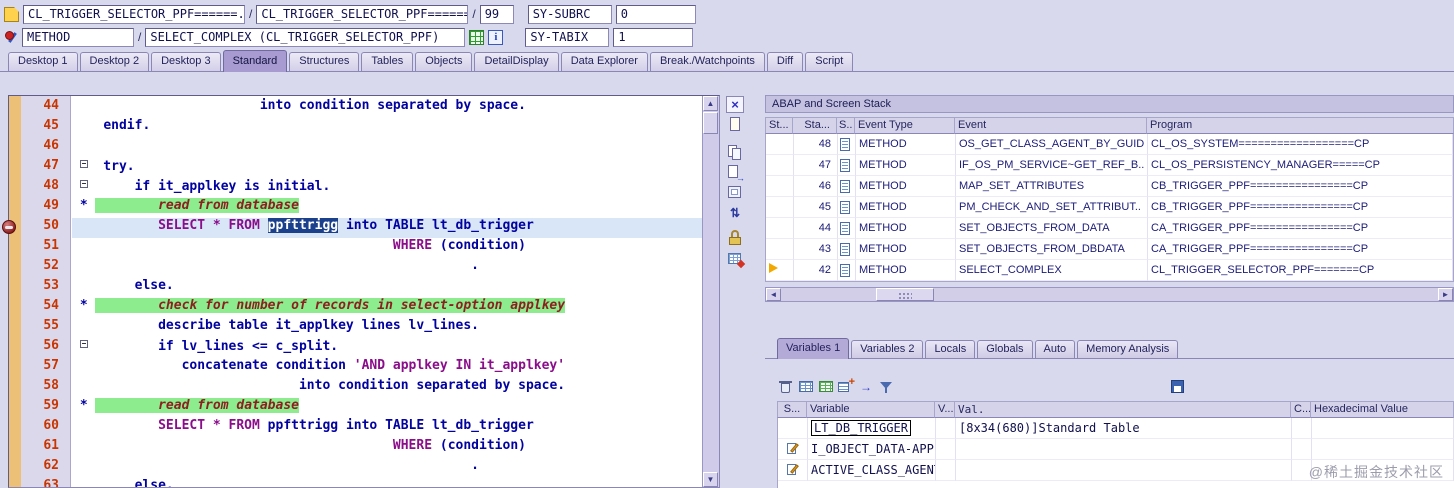  What do you see at coordinates (1055, 349) in the screenshot?
I see `tab-auto: Auto` at bounding box center [1055, 349].